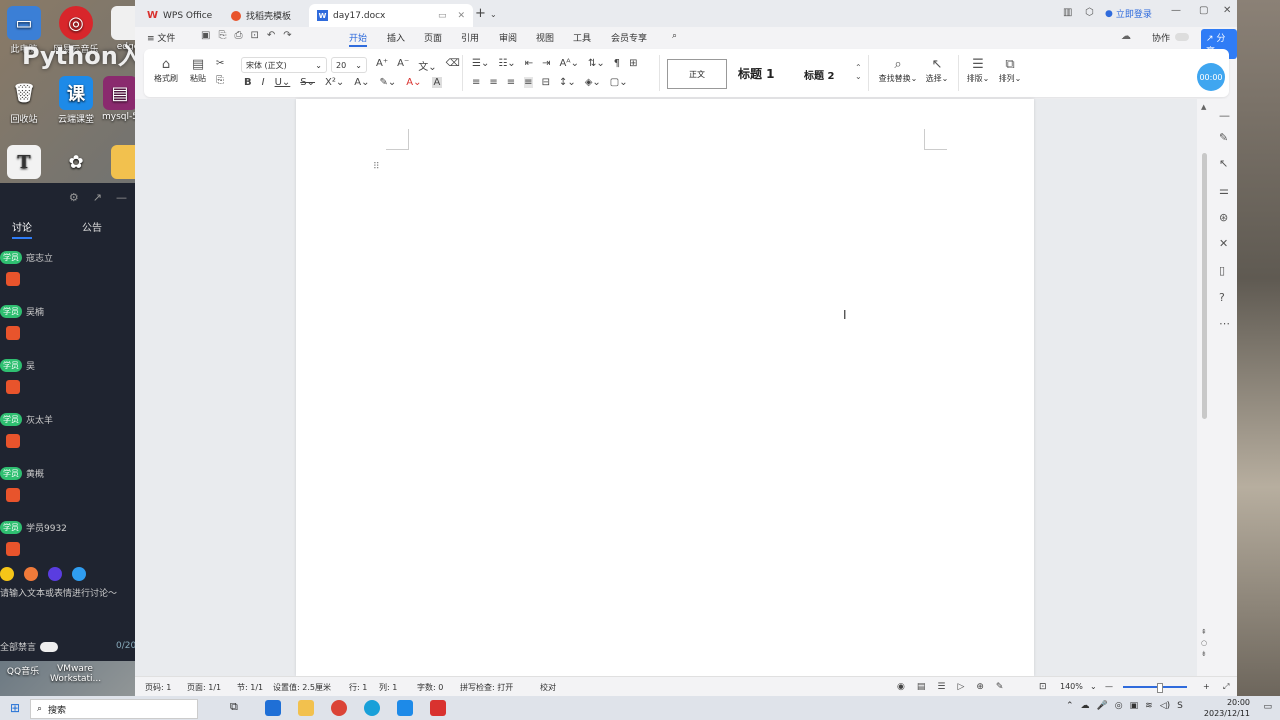 The width and height of the screenshot is (1280, 720). Describe the element at coordinates (25, 101) in the screenshot. I see `desktop-icon-recycle-bin: 🗑 回收站` at that location.